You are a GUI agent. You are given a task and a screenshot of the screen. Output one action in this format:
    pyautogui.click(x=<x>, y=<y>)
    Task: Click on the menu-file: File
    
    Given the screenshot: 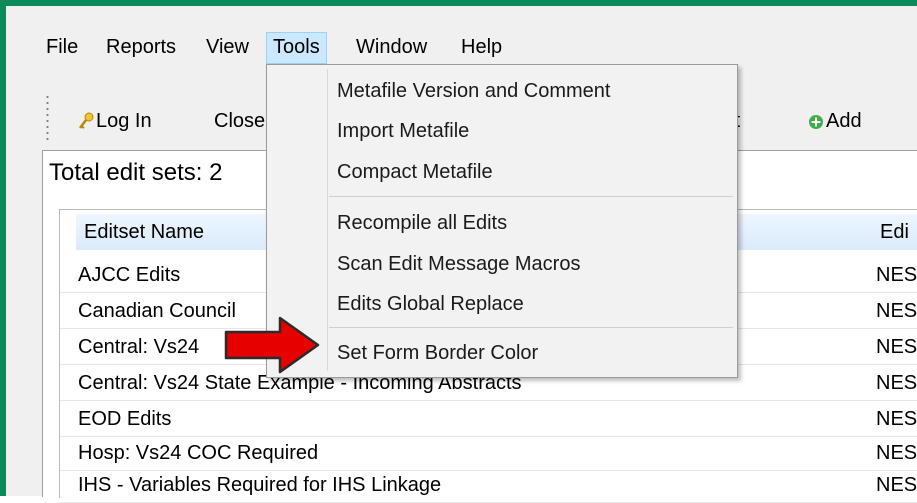 What is the action you would take?
    pyautogui.click(x=62, y=47)
    